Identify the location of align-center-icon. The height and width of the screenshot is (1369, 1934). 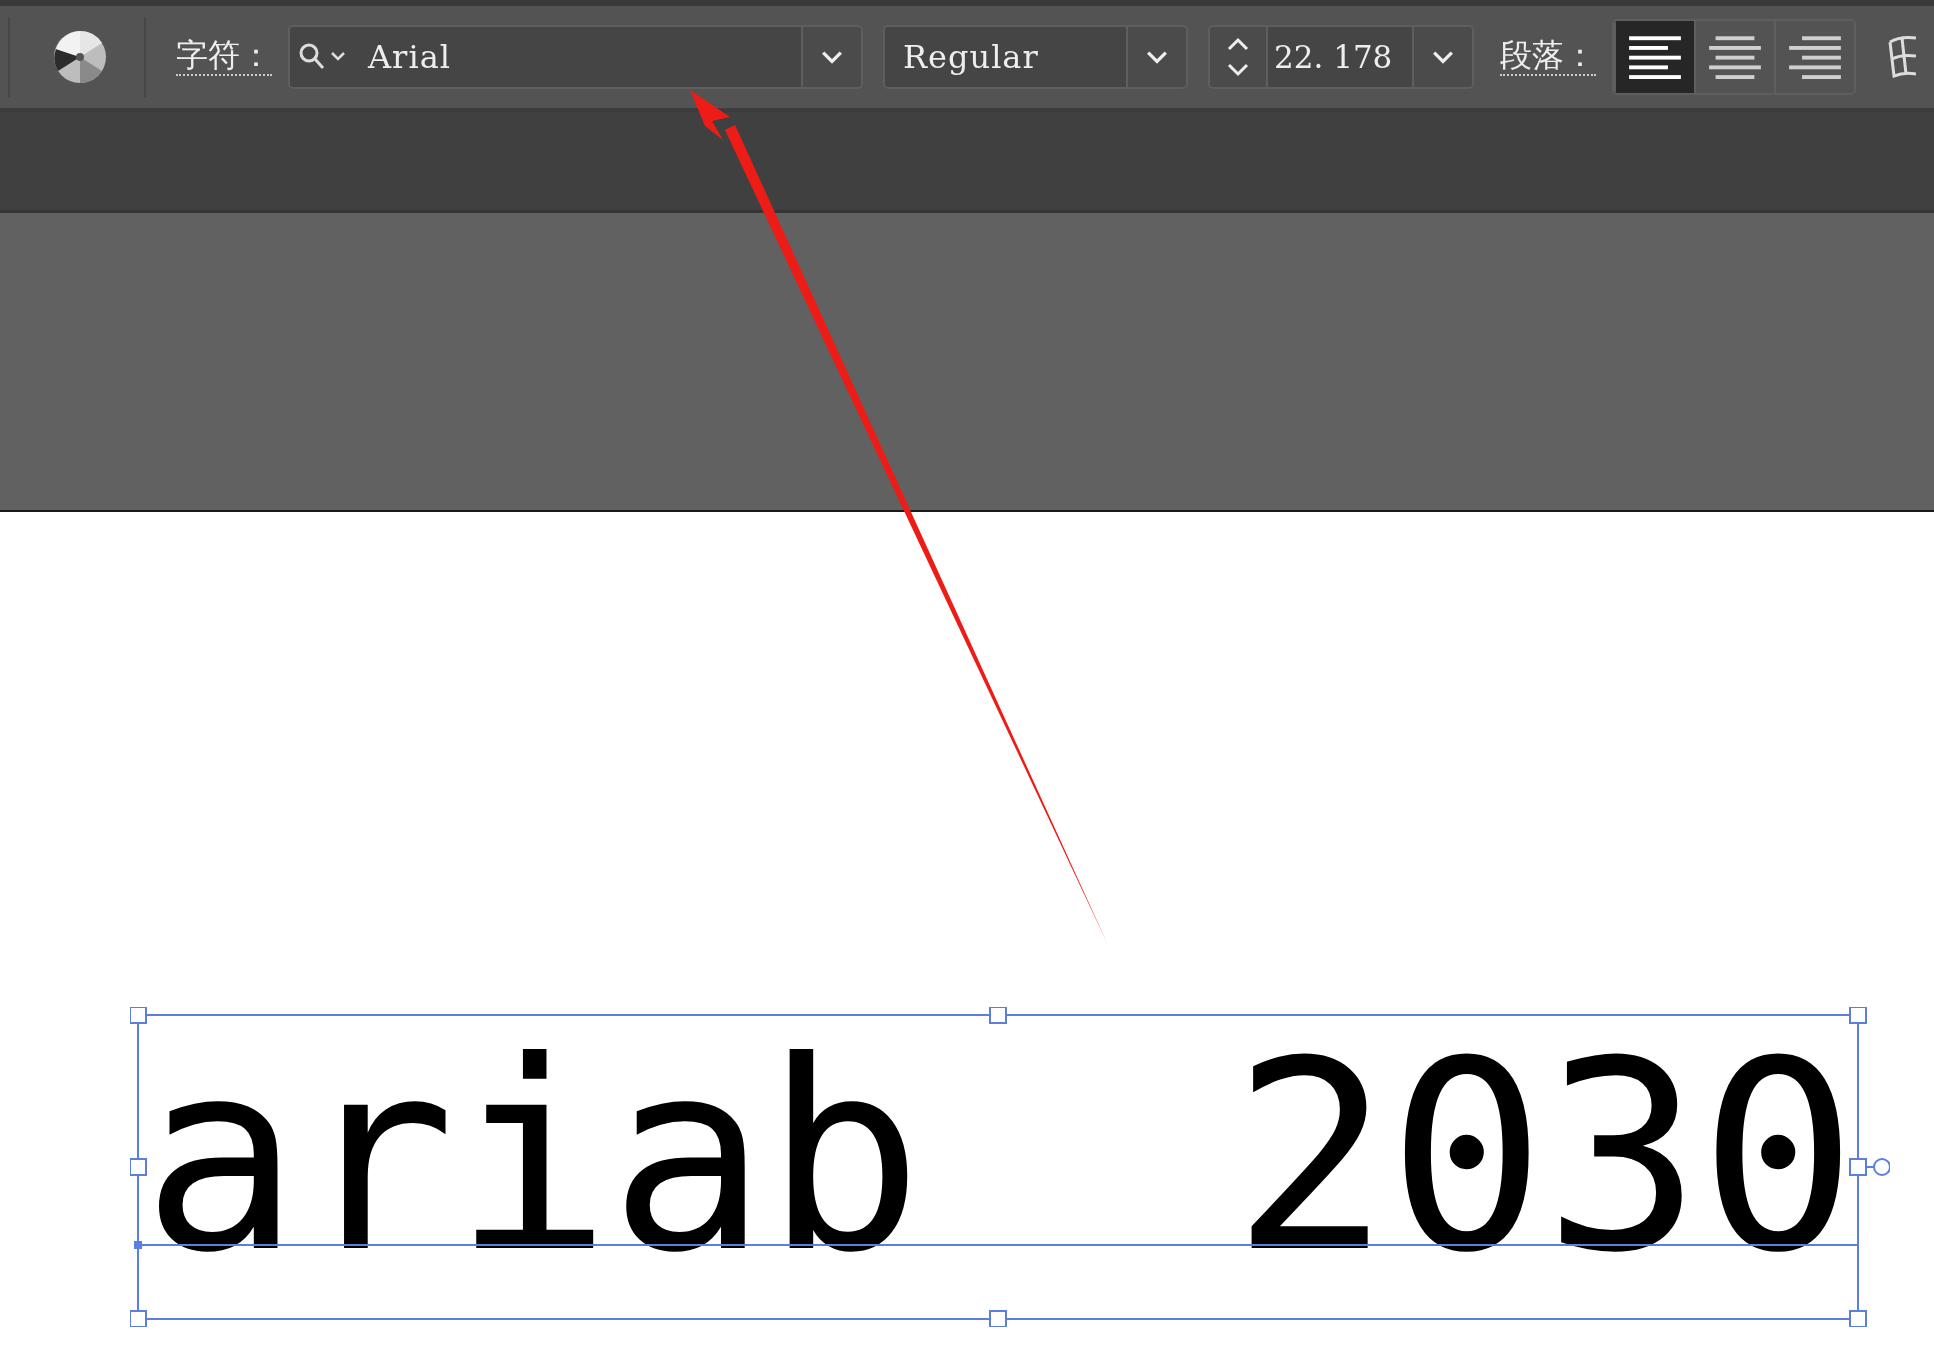
(1735, 57).